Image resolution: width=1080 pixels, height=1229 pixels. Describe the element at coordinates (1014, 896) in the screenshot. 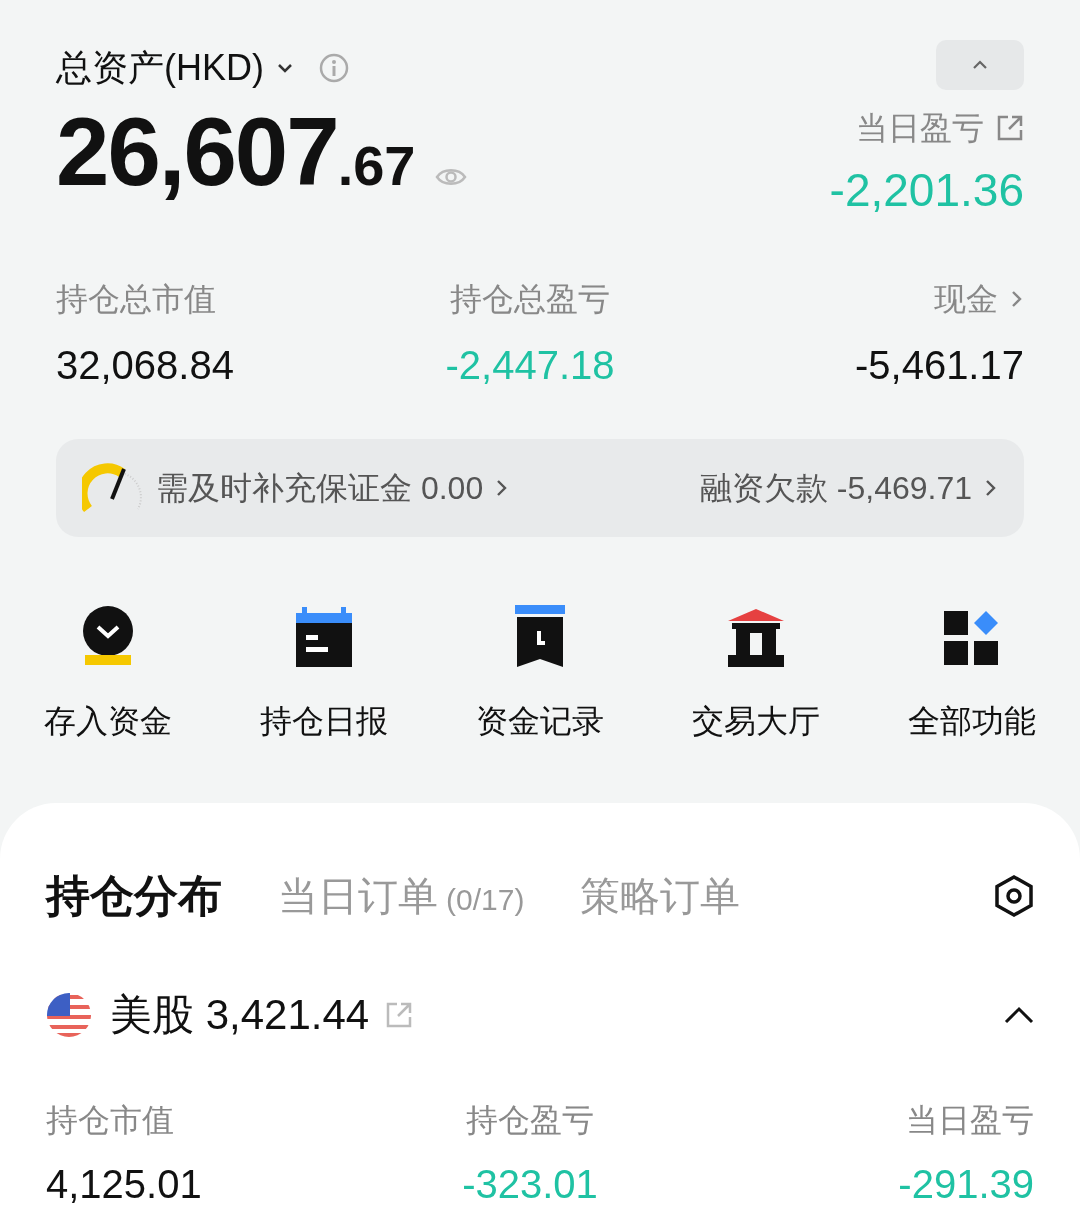

I see `settings-icon` at that location.